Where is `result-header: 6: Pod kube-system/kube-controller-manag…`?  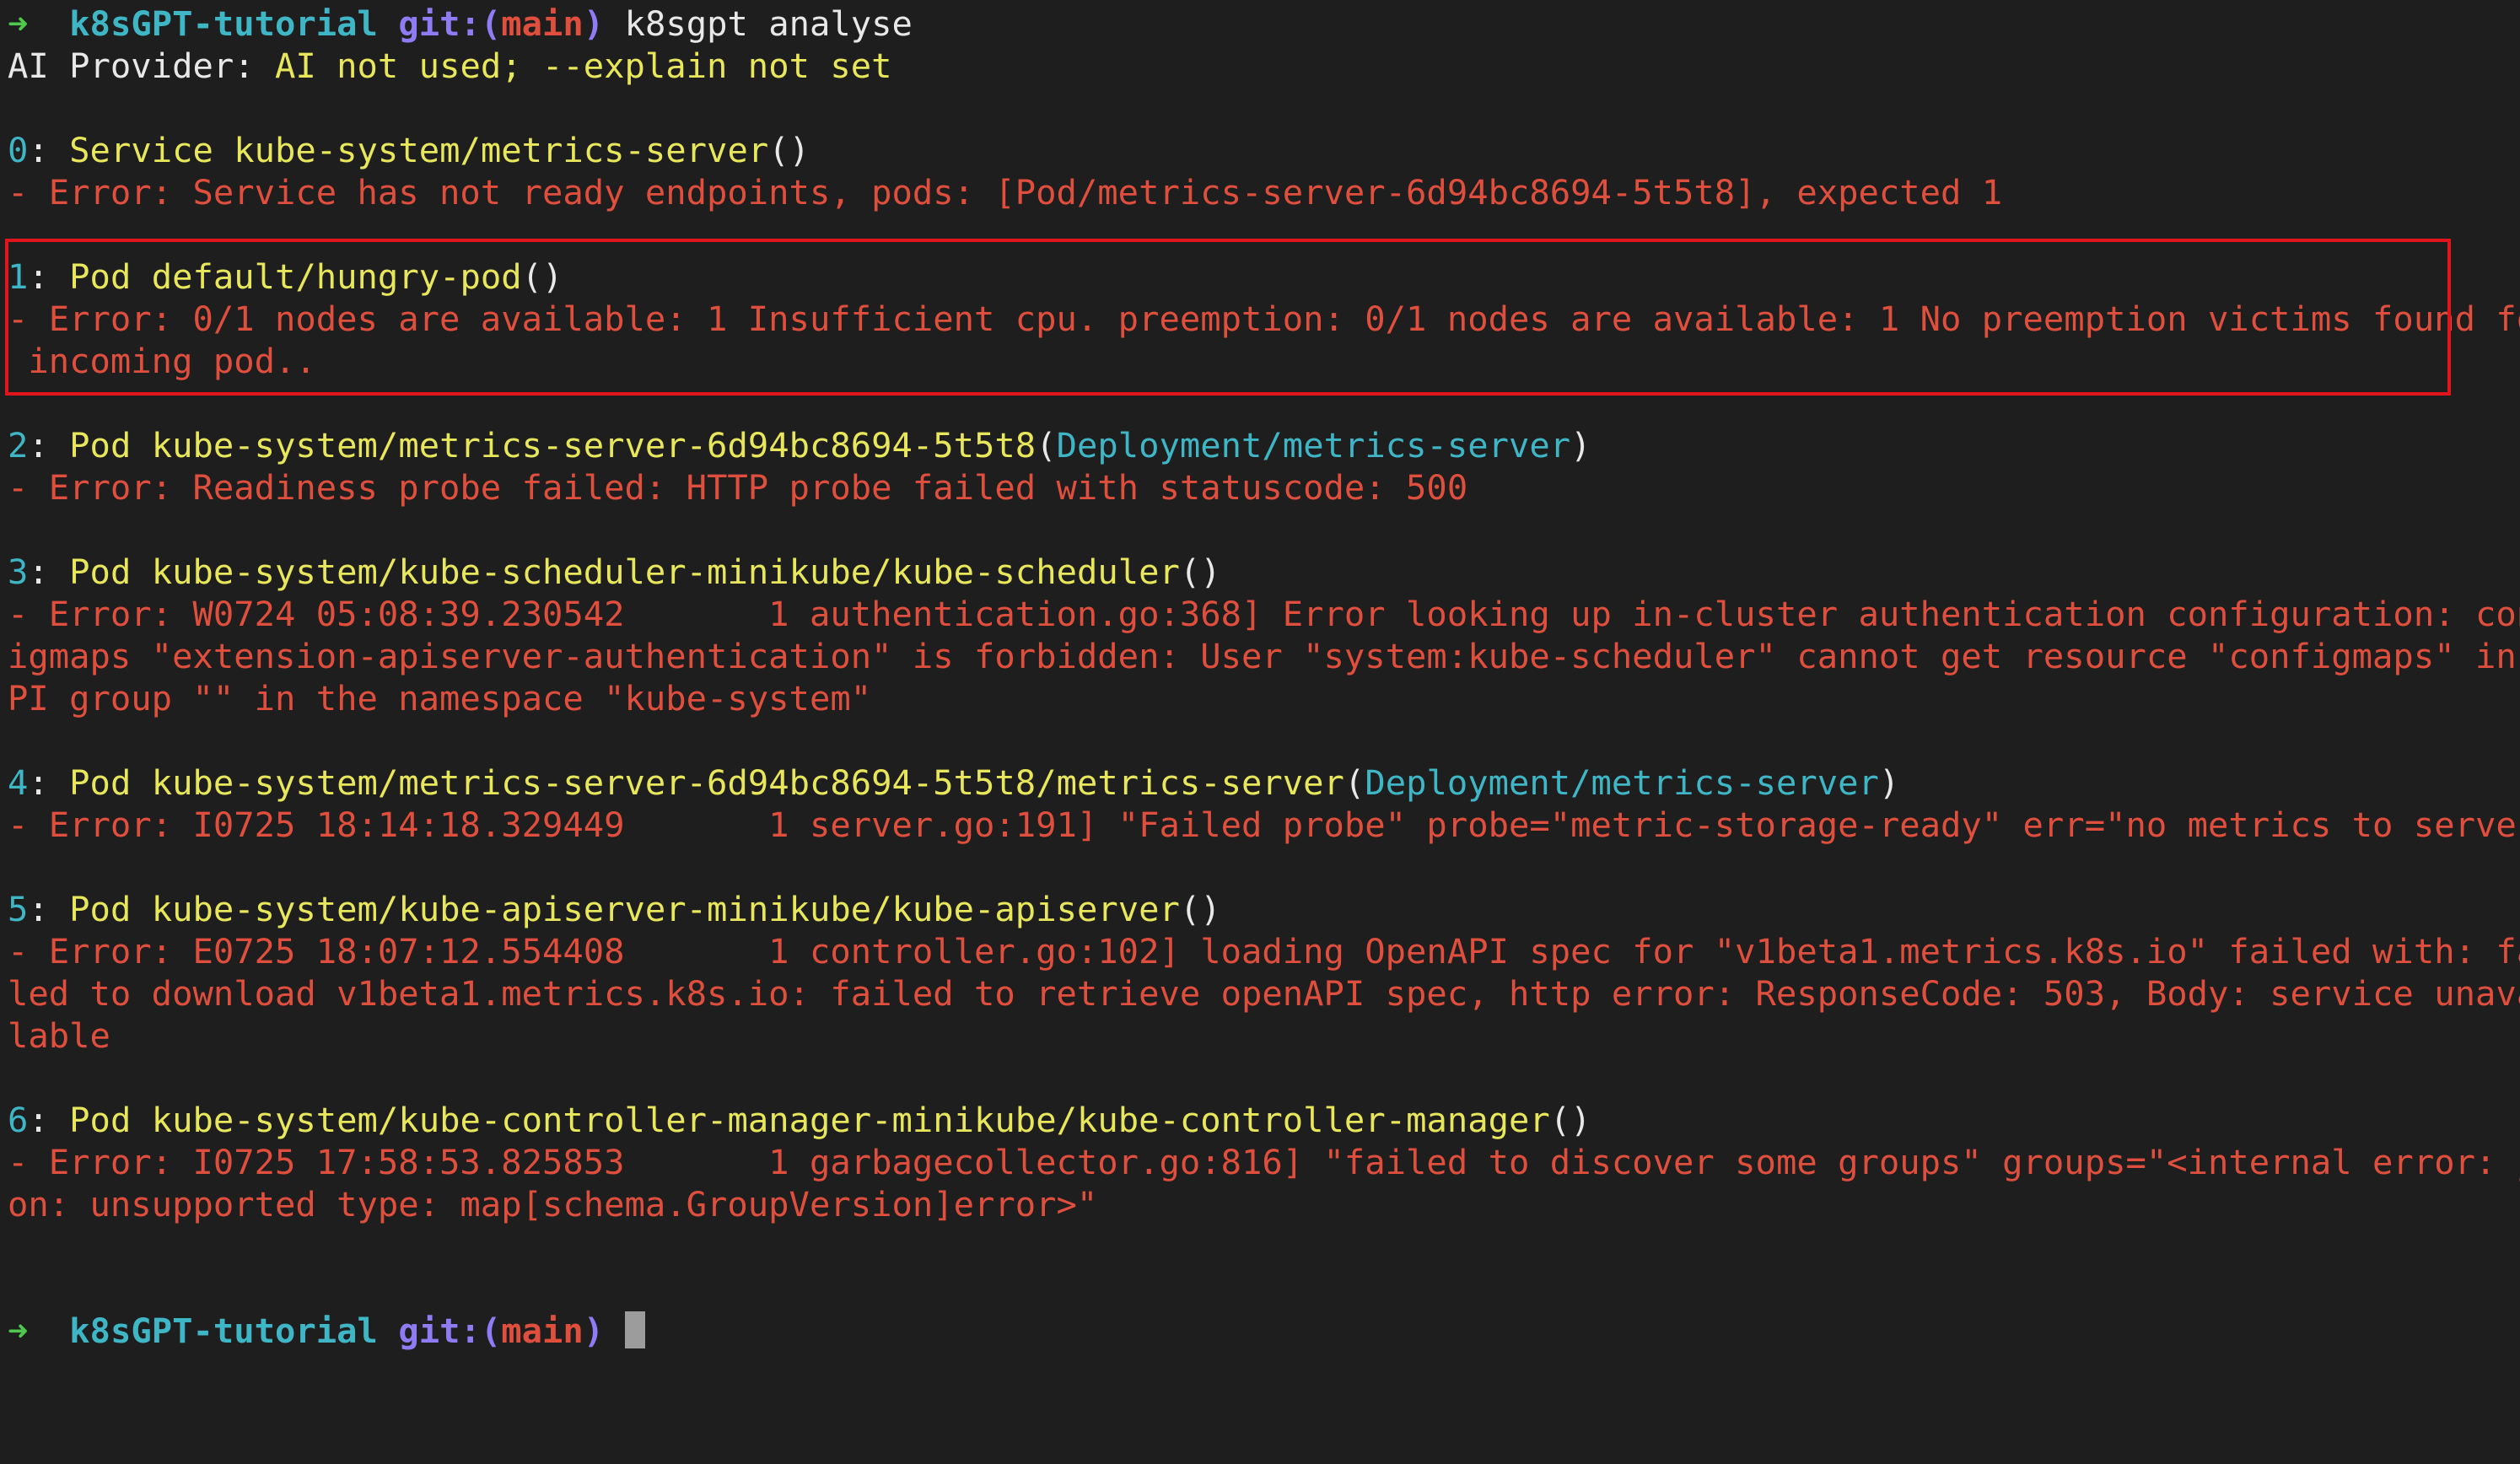 result-header: 6: Pod kube-system/kube-controller-manag… is located at coordinates (799, 1120).